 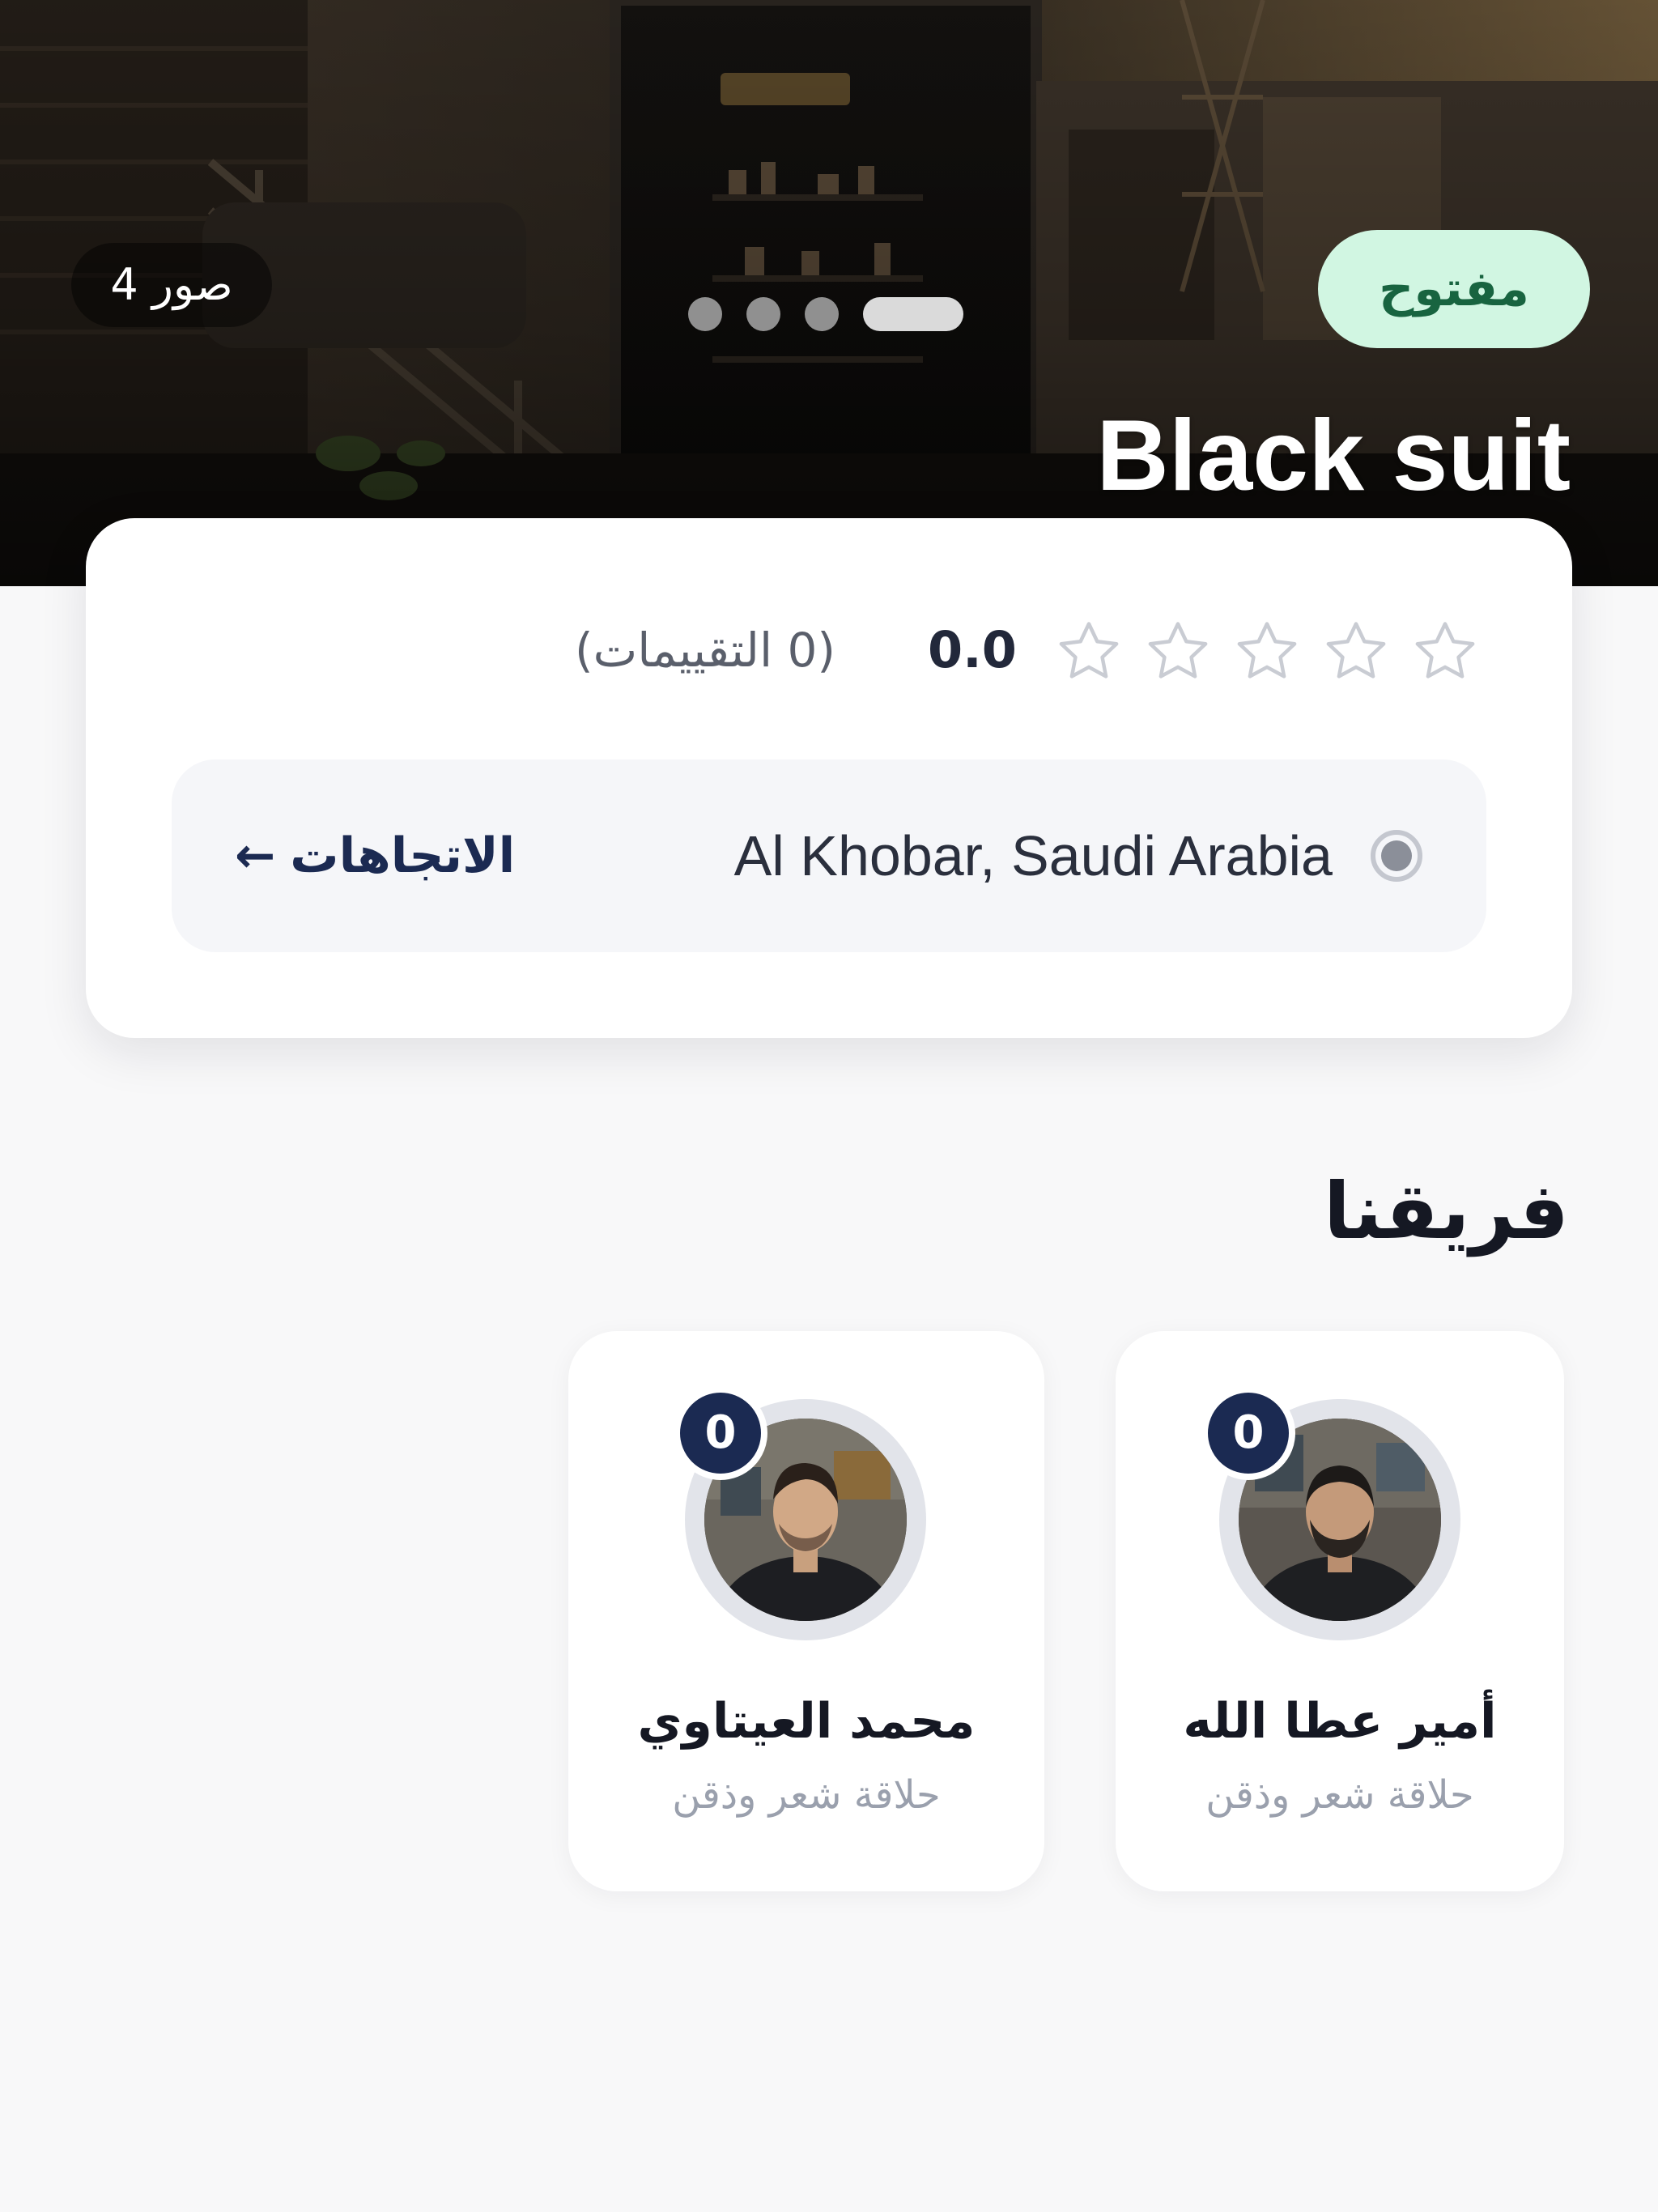 What do you see at coordinates (806, 1611) in the screenshot?
I see `team-member-card: 0 محمد العيتاوي حلاقة شعر وذقن` at bounding box center [806, 1611].